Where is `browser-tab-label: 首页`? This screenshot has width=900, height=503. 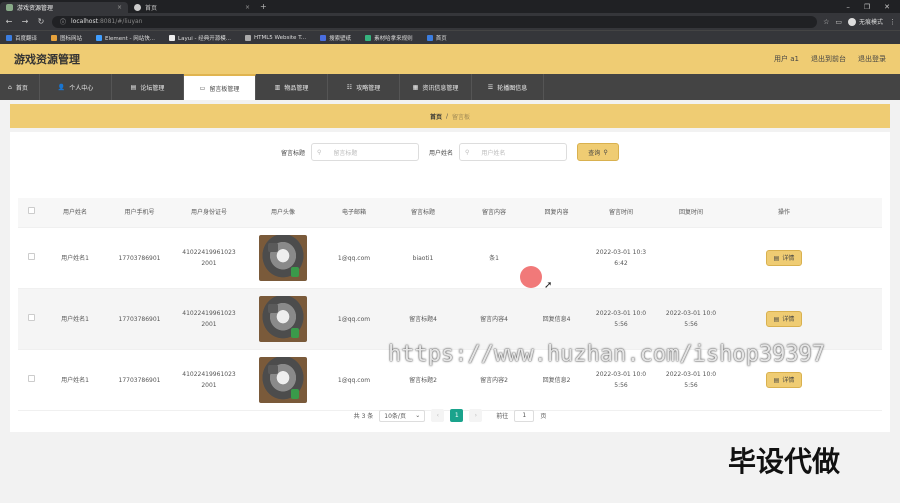 browser-tab-label: 首页 is located at coordinates (151, 8).